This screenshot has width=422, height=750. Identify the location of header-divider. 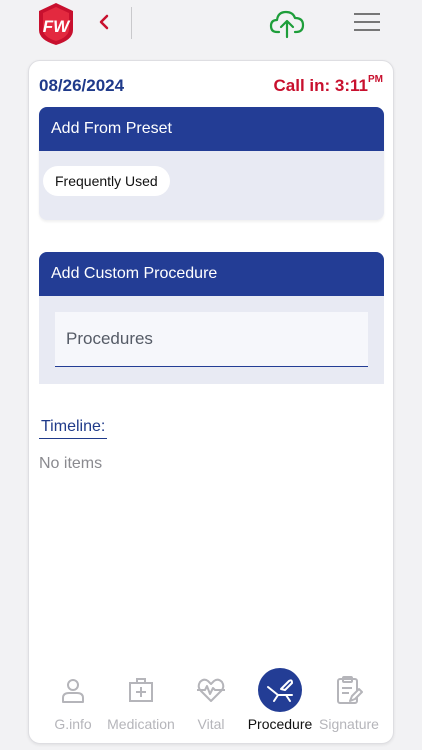
(131, 23).